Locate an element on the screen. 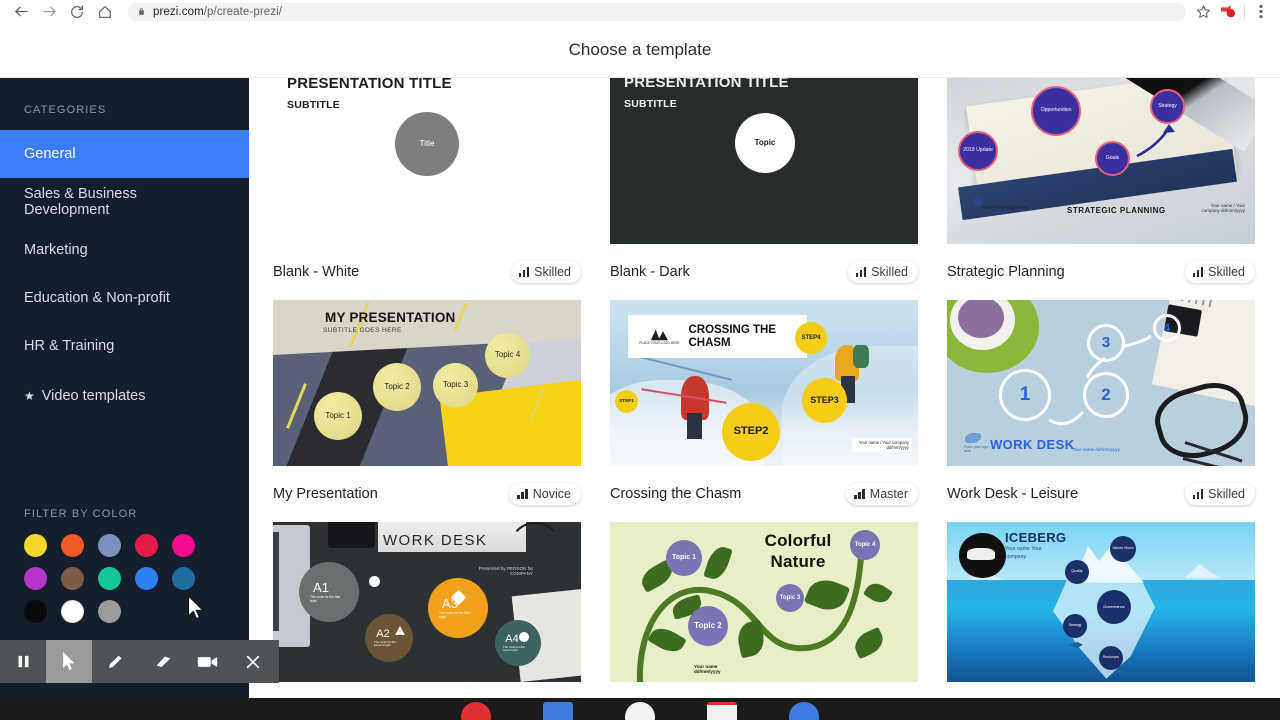 This screenshot has height=720, width=1280. color-swatch-teal is located at coordinates (109, 578).